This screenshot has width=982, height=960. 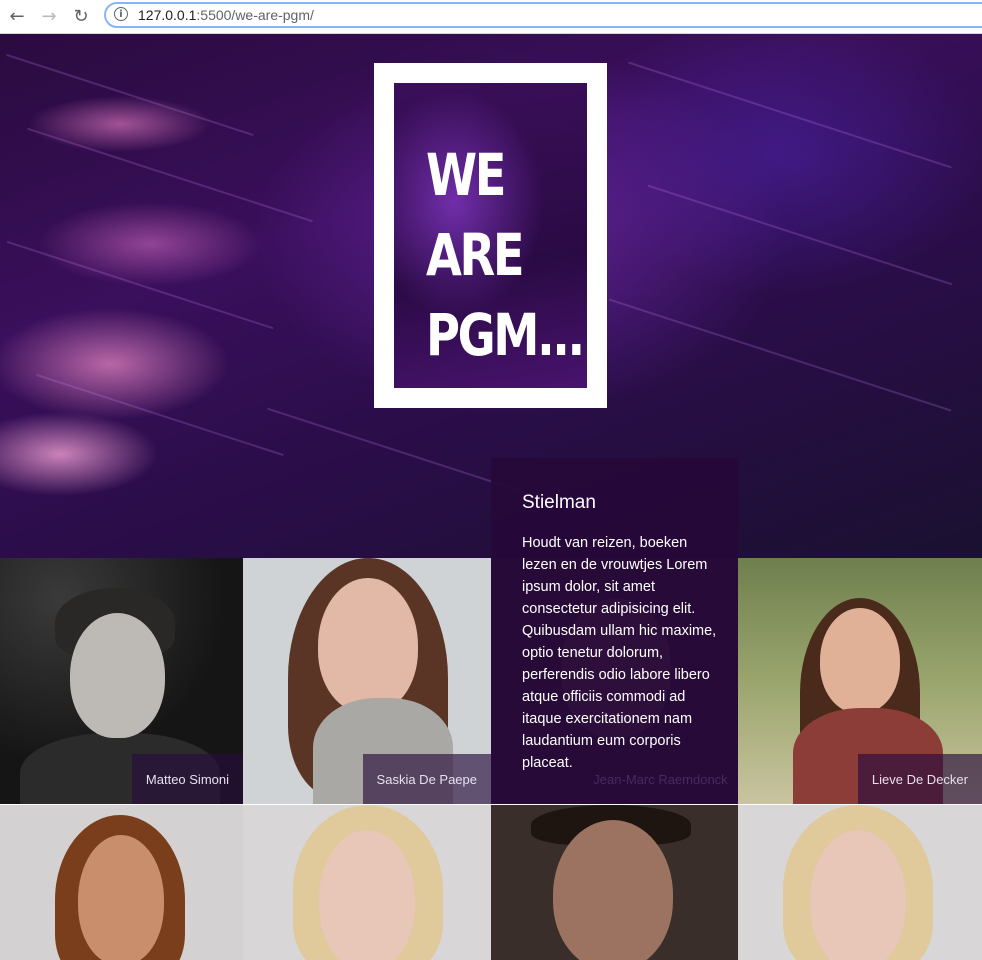 I want to click on member-name-tag: Matteo Simoni, so click(x=187, y=779).